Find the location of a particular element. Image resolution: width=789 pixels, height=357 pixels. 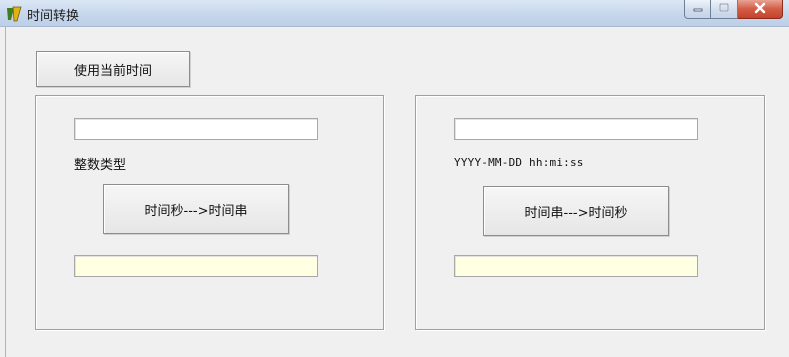

seconds-input is located at coordinates (196, 129).